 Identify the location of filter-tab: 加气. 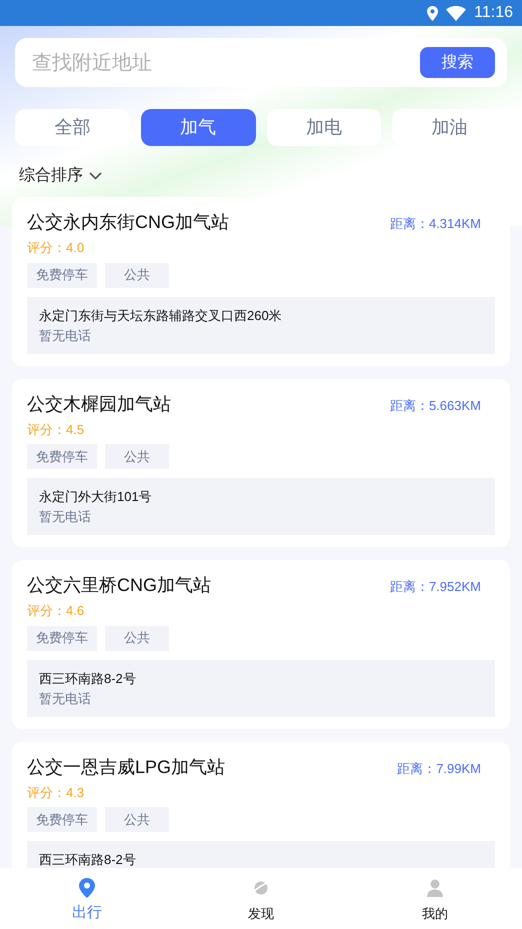
(198, 127).